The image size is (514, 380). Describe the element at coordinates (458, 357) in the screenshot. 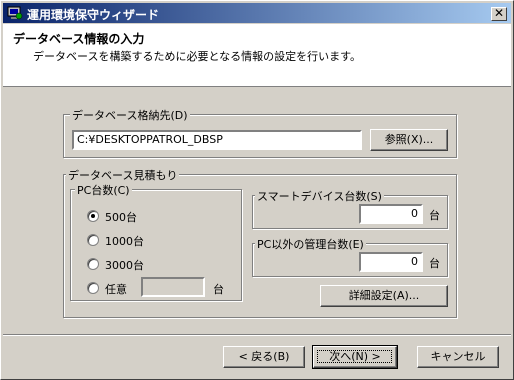

I see `cancel-button: キャンセル` at that location.